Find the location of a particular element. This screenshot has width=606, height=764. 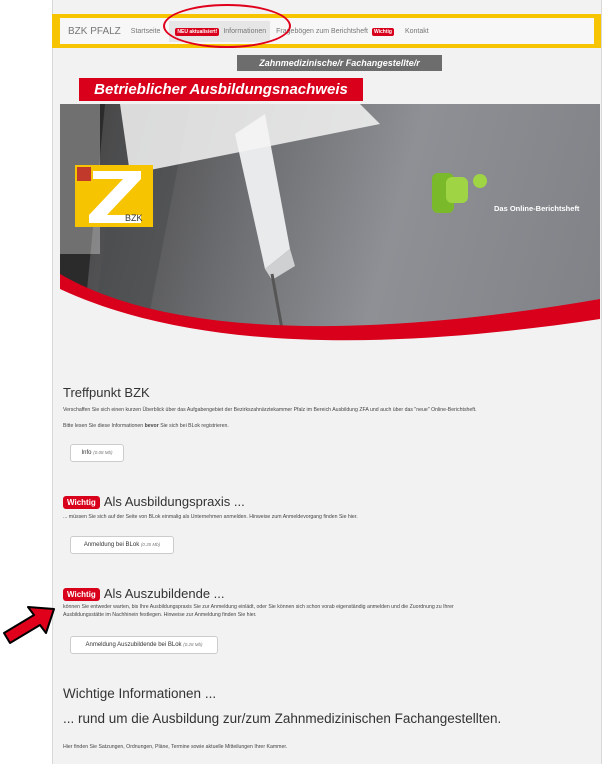

blok-logo: Das Online-Berichtsheft is located at coordinates (514, 195).